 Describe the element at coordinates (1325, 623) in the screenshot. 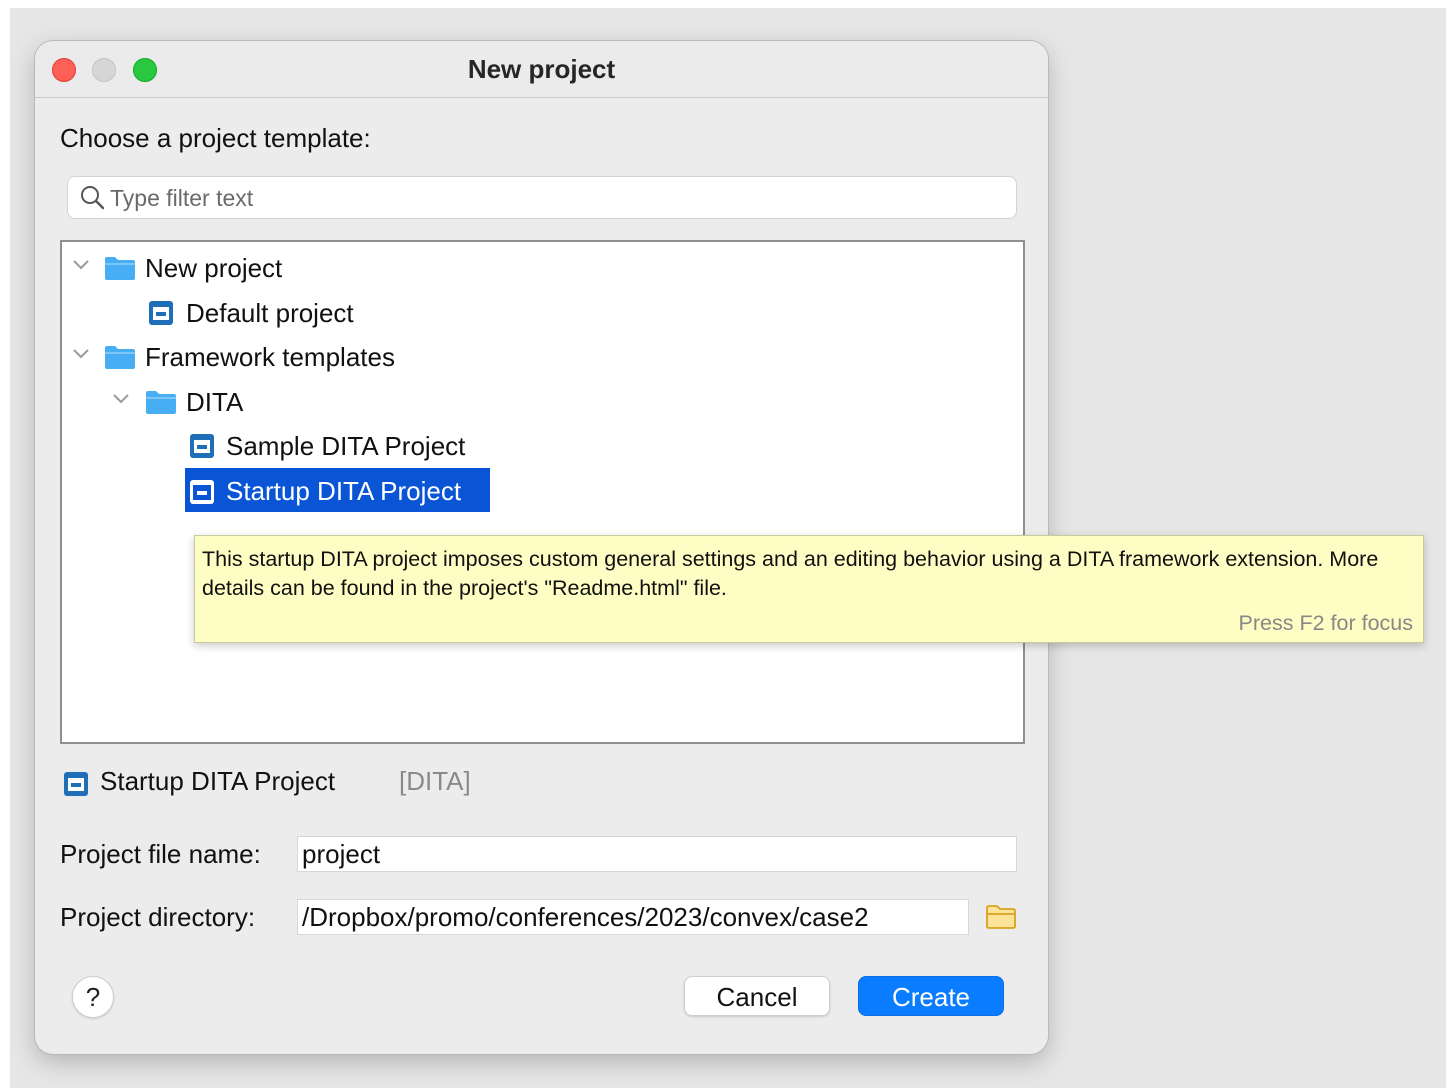

I see `tooltip-focus-hint: Press F2 for focus` at that location.